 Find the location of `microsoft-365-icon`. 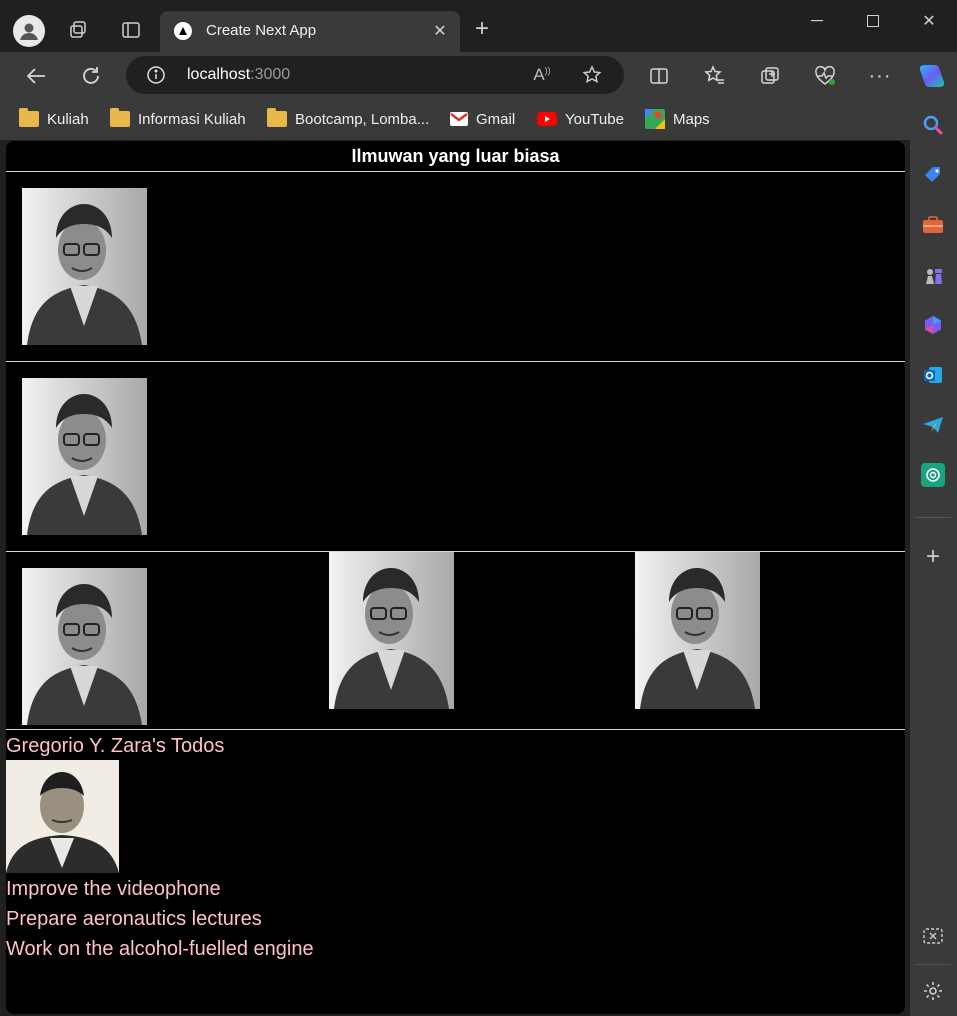

microsoft-365-icon is located at coordinates (933, 325).